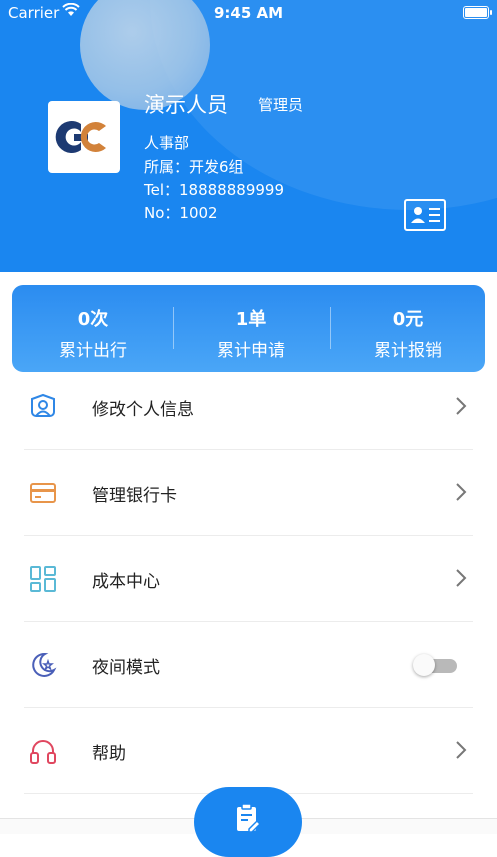 The height and width of the screenshot is (857, 497). I want to click on stats-panel: 0次 累计出行 1单 累计申请 0元 累计报销, so click(248, 328).